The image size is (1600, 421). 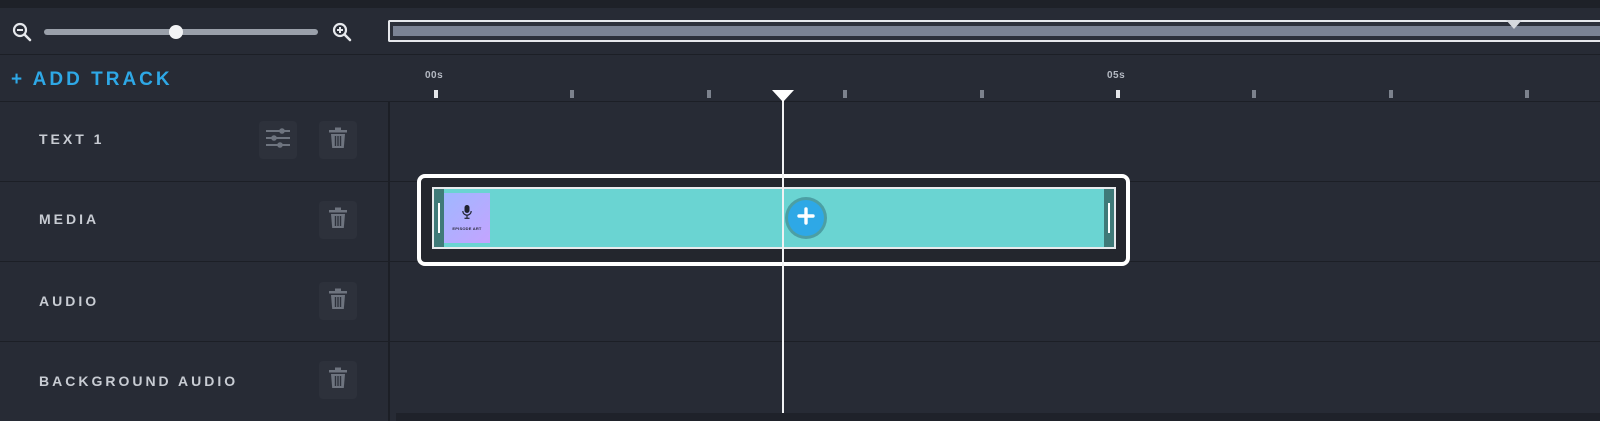 I want to click on plus-icon, so click(x=806, y=218).